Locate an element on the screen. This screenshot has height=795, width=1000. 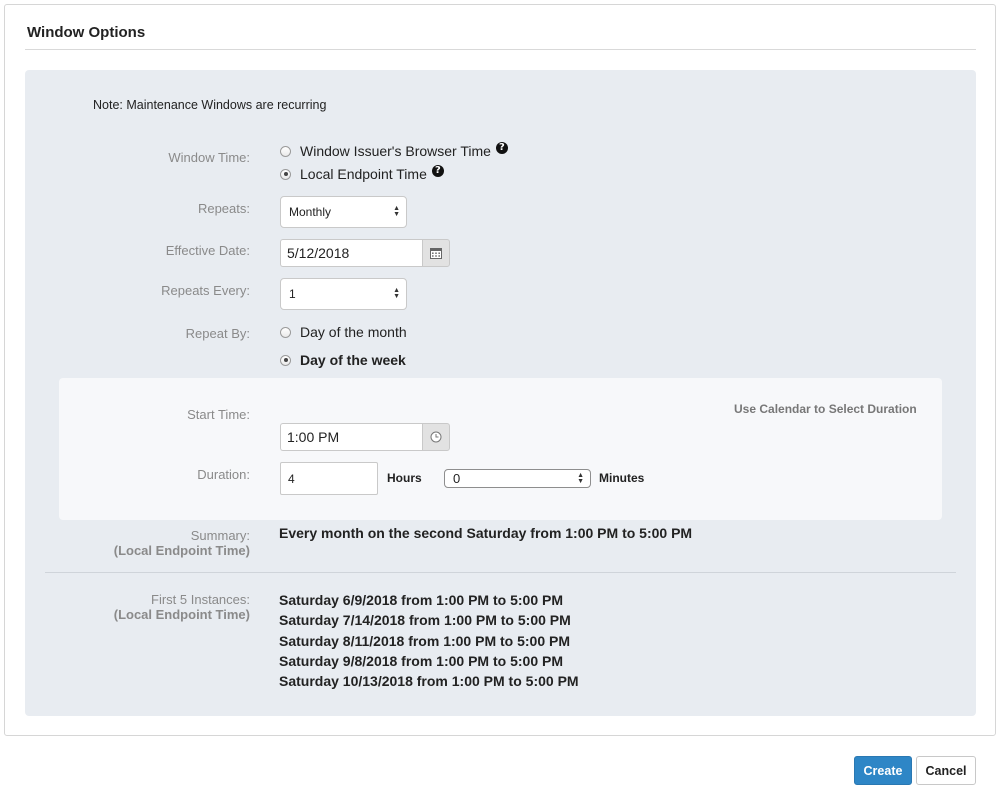
radio-browser-time: Window Issuer's Browser Time ? is located at coordinates (394, 150).